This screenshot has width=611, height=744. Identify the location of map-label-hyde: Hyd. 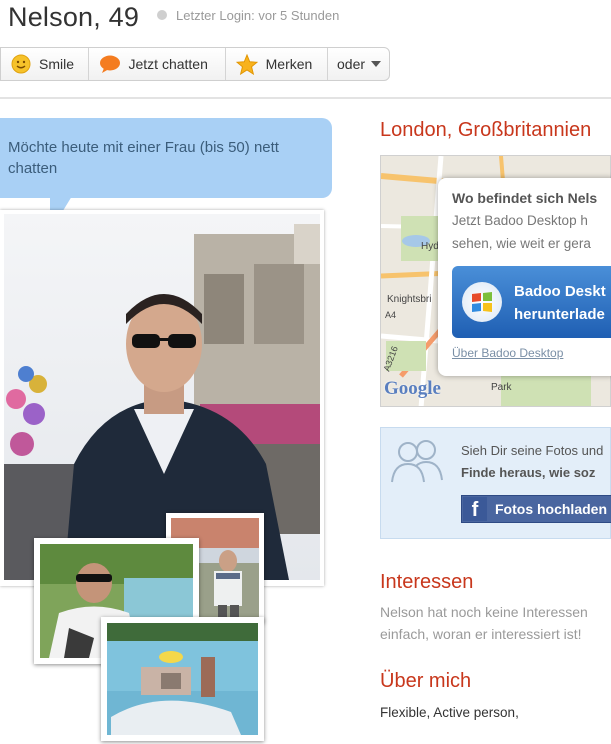
(430, 246).